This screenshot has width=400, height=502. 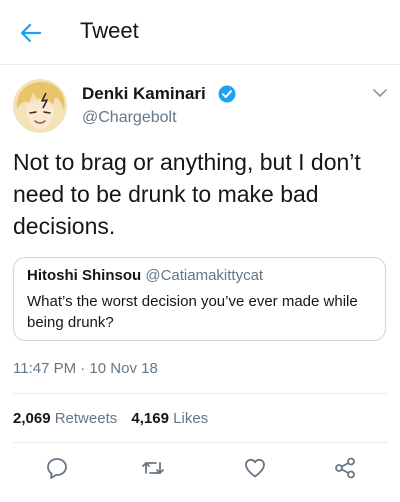 I want to click on chevron-down-icon, so click(x=380, y=93).